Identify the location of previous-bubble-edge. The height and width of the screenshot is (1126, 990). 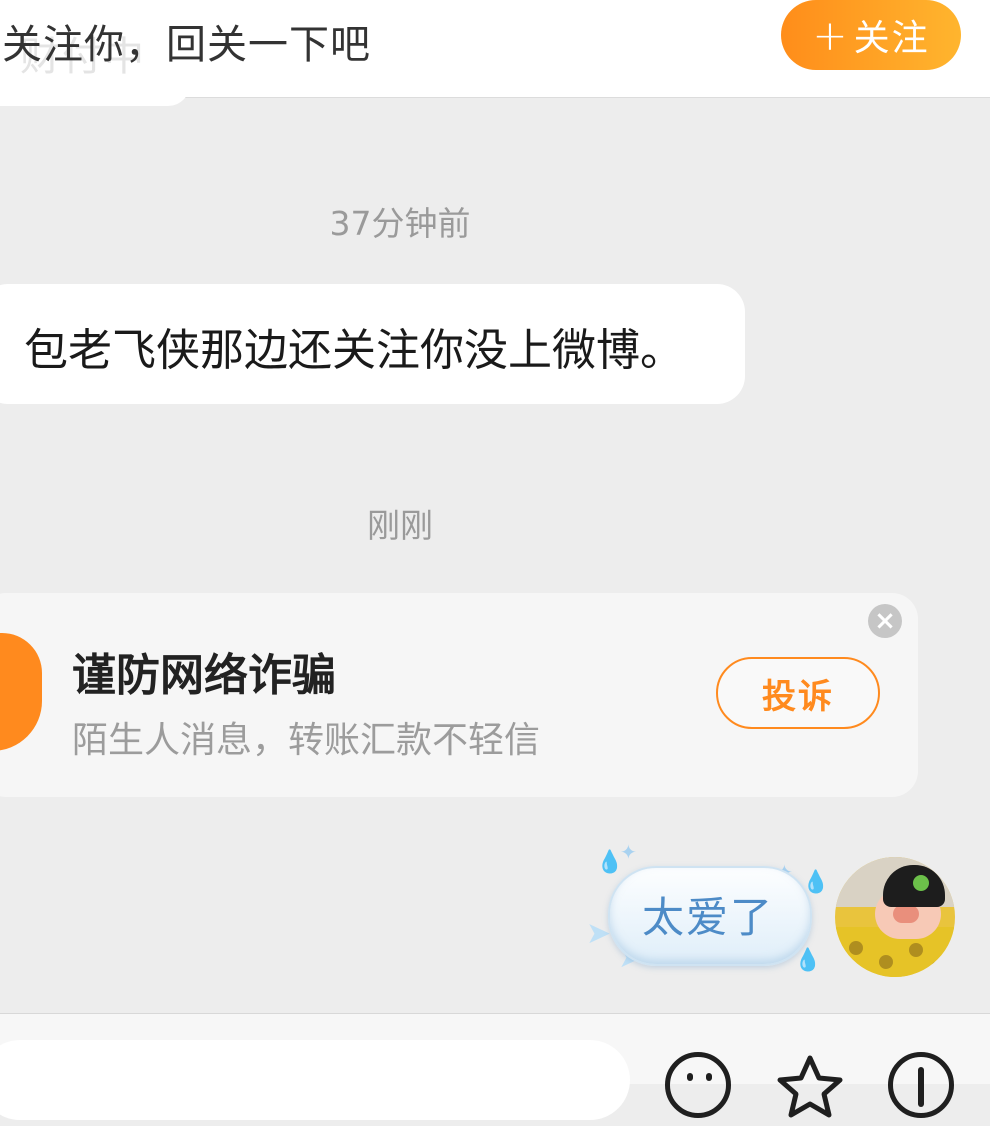
(95, 95).